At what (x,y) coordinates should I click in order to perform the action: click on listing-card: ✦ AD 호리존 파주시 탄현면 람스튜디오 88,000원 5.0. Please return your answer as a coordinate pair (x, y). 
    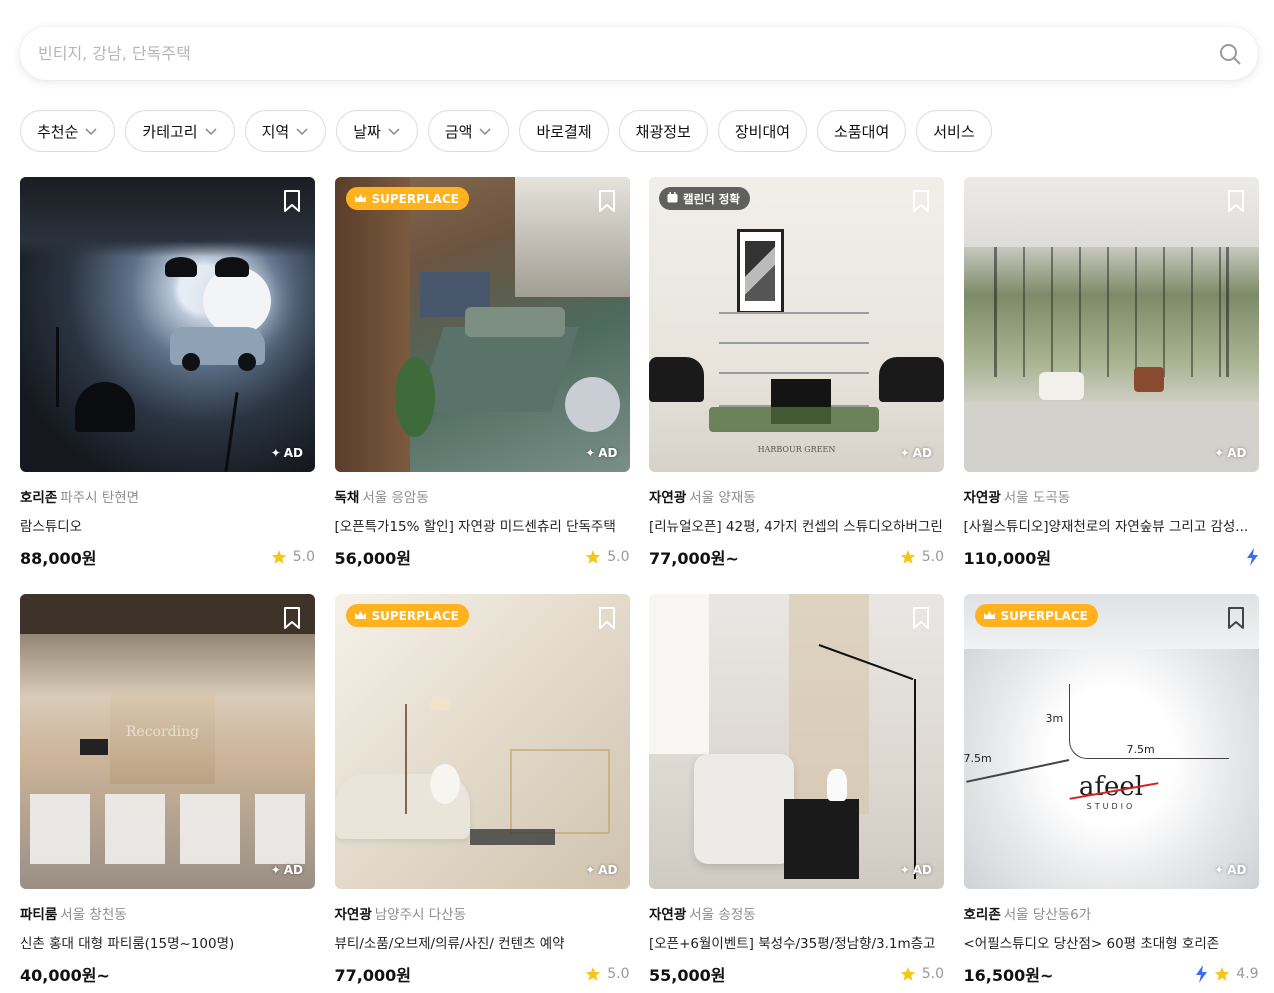
    Looking at the image, I should click on (167, 385).